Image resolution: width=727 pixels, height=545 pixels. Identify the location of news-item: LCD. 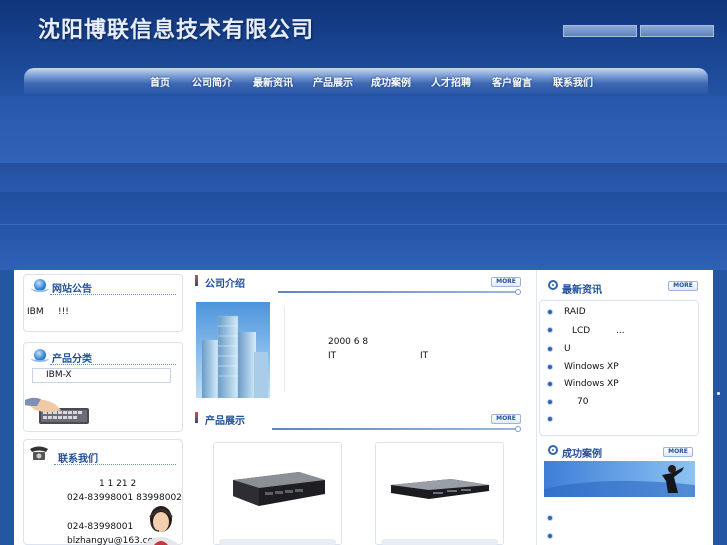
(581, 331).